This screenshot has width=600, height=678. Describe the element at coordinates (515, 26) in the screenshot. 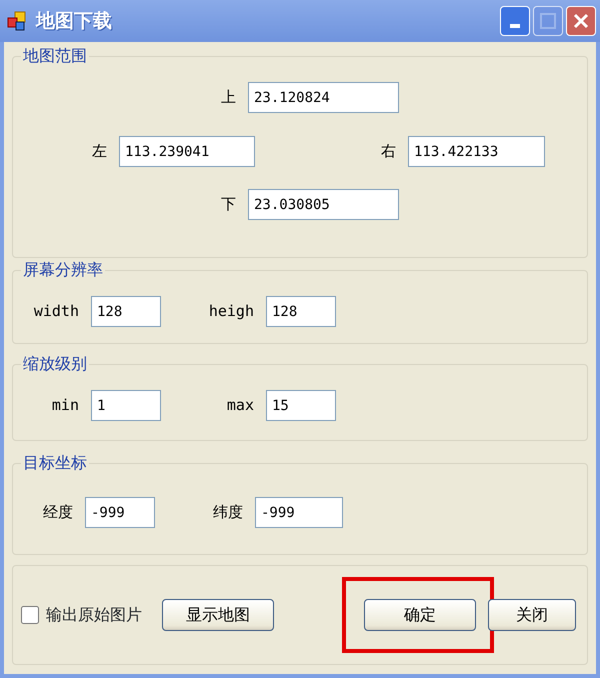

I see `minimize-icon` at that location.